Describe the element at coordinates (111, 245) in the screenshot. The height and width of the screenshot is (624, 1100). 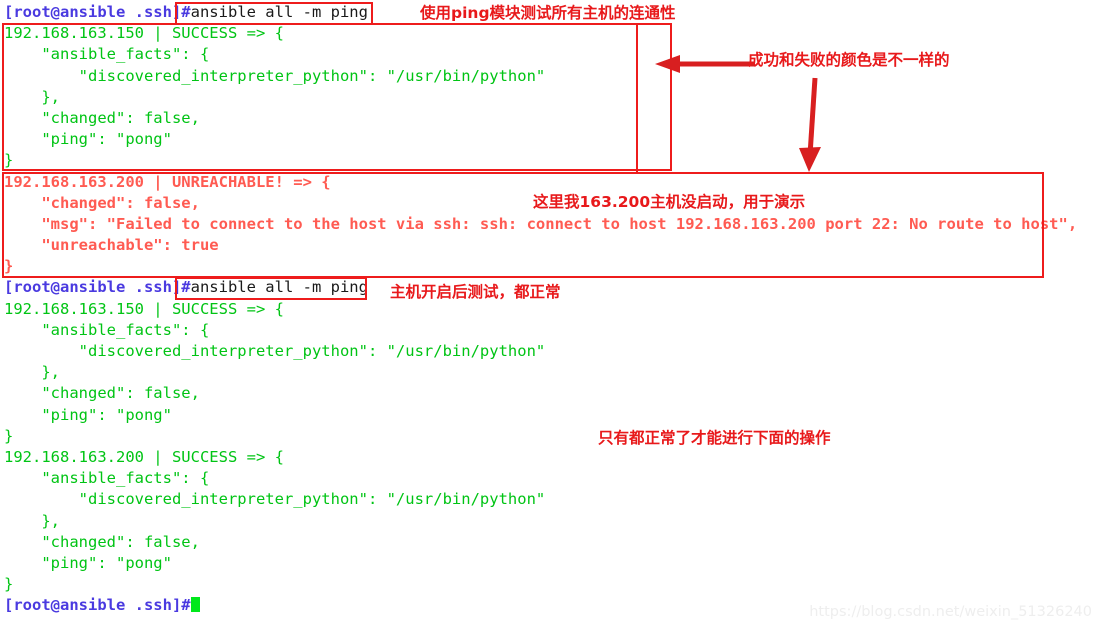
I see `output-line-error: "unreachable": true` at that location.